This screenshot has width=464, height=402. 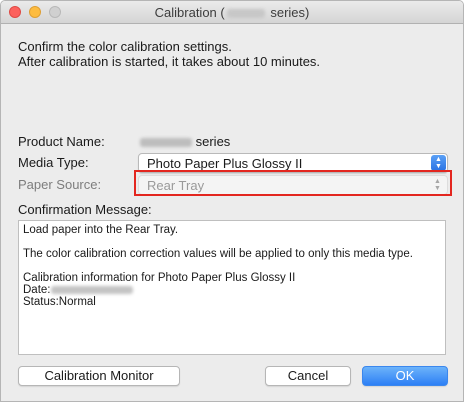 What do you see at coordinates (91, 289) in the screenshot?
I see `redacted-date` at bounding box center [91, 289].